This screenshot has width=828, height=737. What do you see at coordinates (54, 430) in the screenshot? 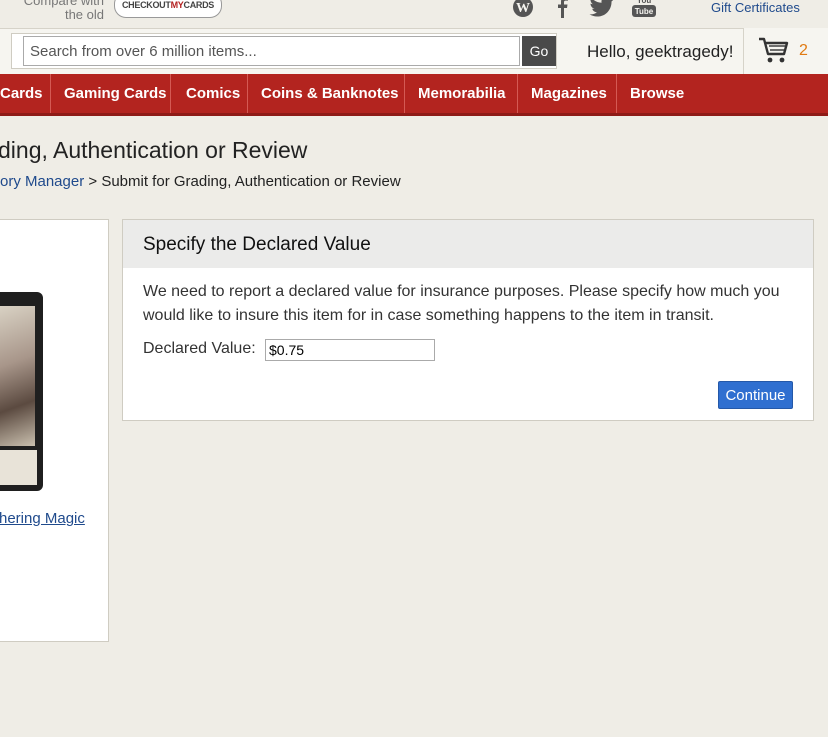
I see `card-panel: hering Magic` at bounding box center [54, 430].